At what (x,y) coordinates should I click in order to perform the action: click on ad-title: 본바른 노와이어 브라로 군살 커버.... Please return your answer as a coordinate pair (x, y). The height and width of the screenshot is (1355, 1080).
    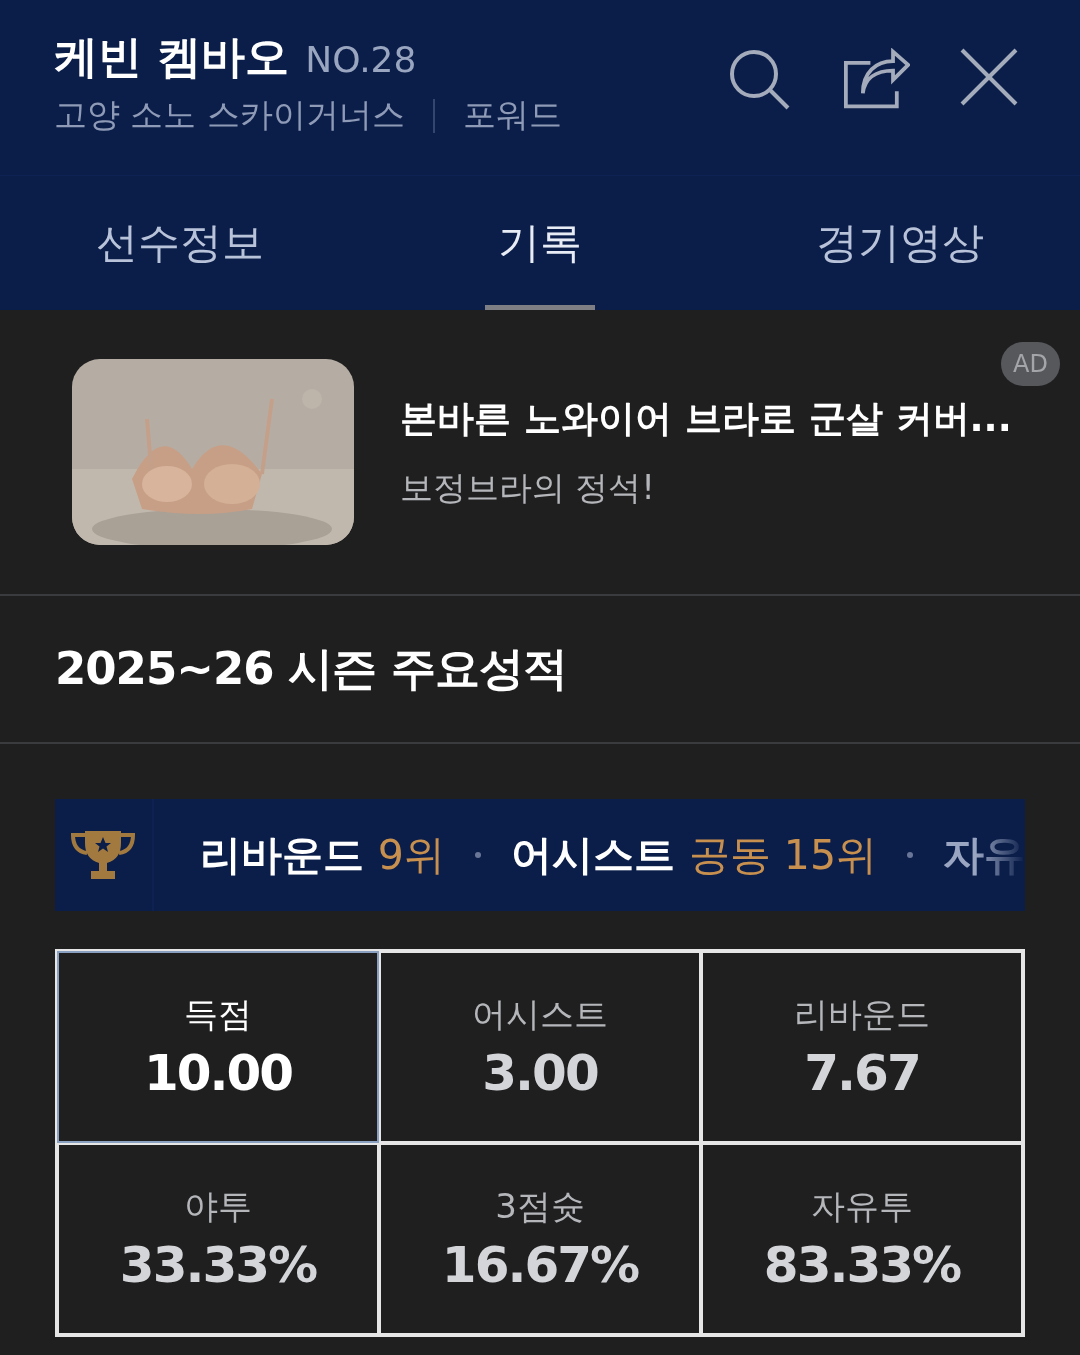
    Looking at the image, I should click on (706, 418).